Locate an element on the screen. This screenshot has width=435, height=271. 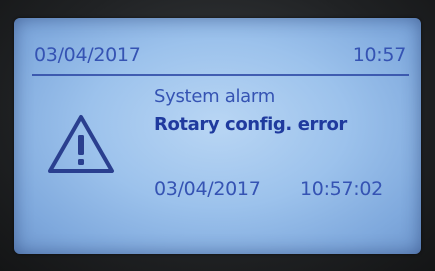
alarm-message: Rotary config. error is located at coordinates (250, 124).